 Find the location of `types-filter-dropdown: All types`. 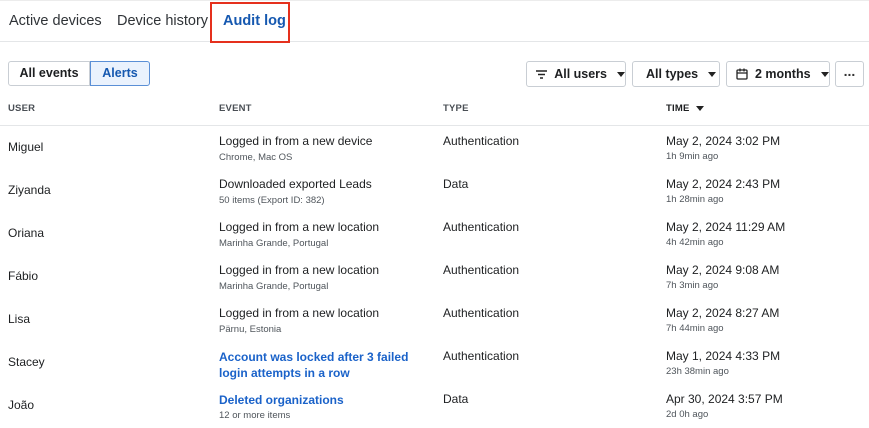

types-filter-dropdown: All types is located at coordinates (676, 74).